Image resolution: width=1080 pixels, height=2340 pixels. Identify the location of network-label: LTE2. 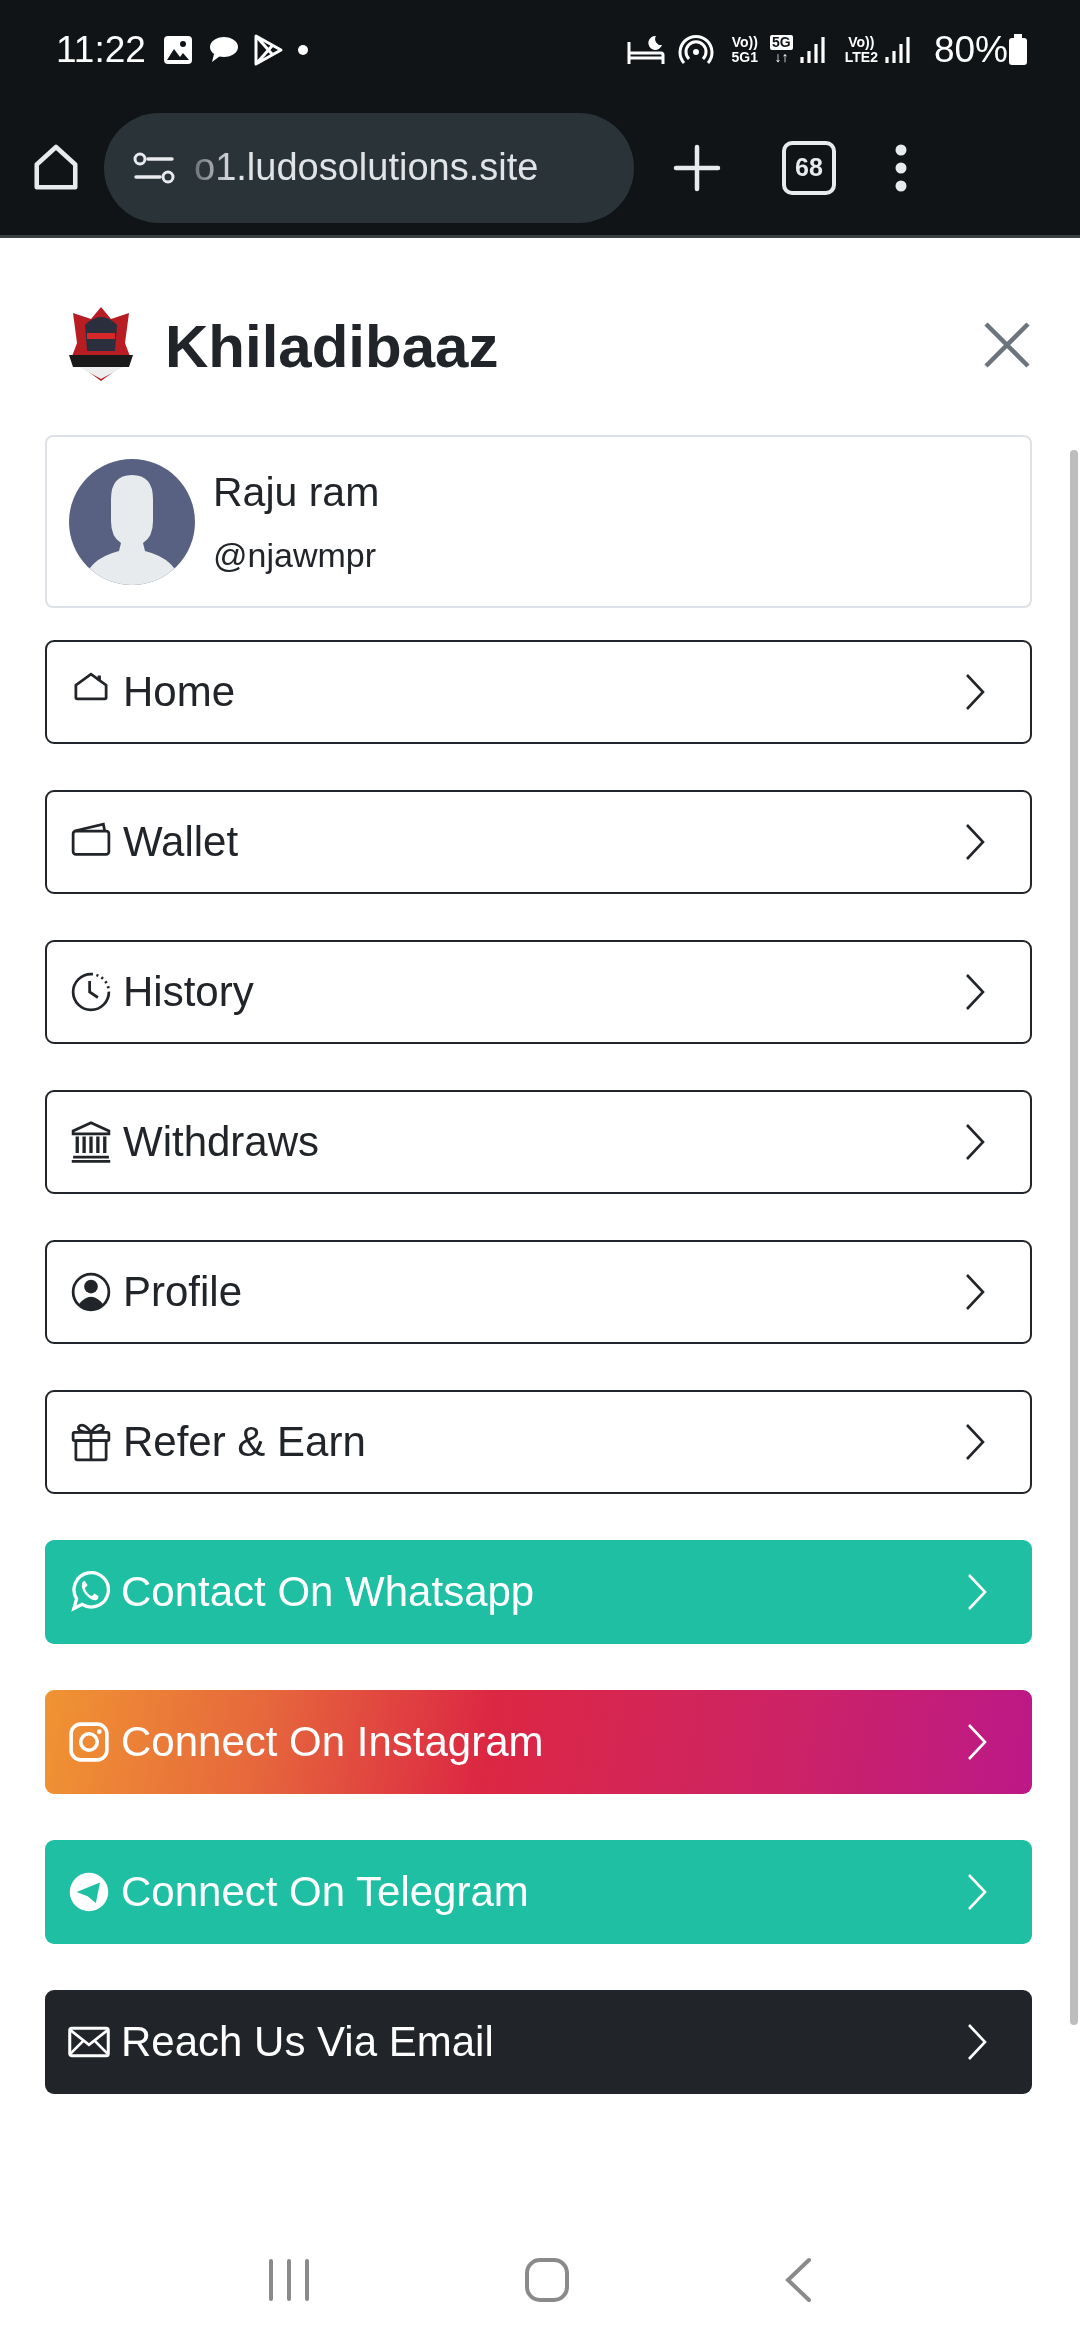
(861, 57).